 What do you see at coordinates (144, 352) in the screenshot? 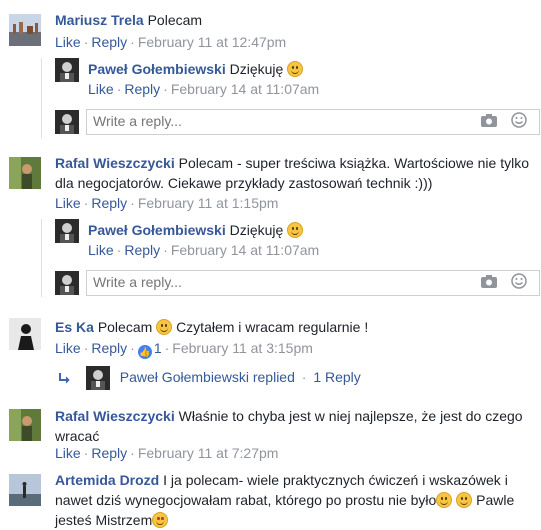
I see `like-reaction-icon: 👍` at bounding box center [144, 352].